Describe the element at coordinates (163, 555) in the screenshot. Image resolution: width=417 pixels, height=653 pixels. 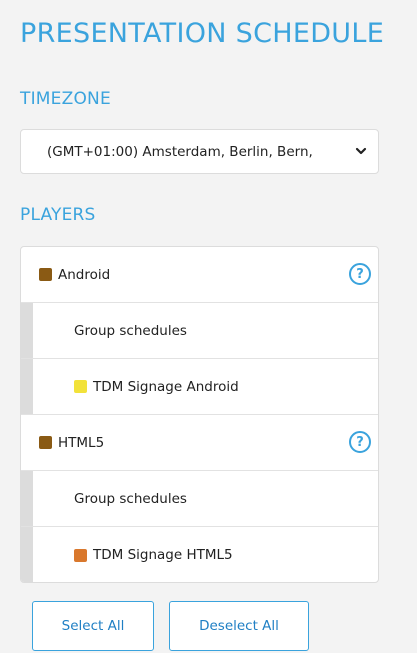
I see `player-item-label: TDM Signage HTML5` at that location.